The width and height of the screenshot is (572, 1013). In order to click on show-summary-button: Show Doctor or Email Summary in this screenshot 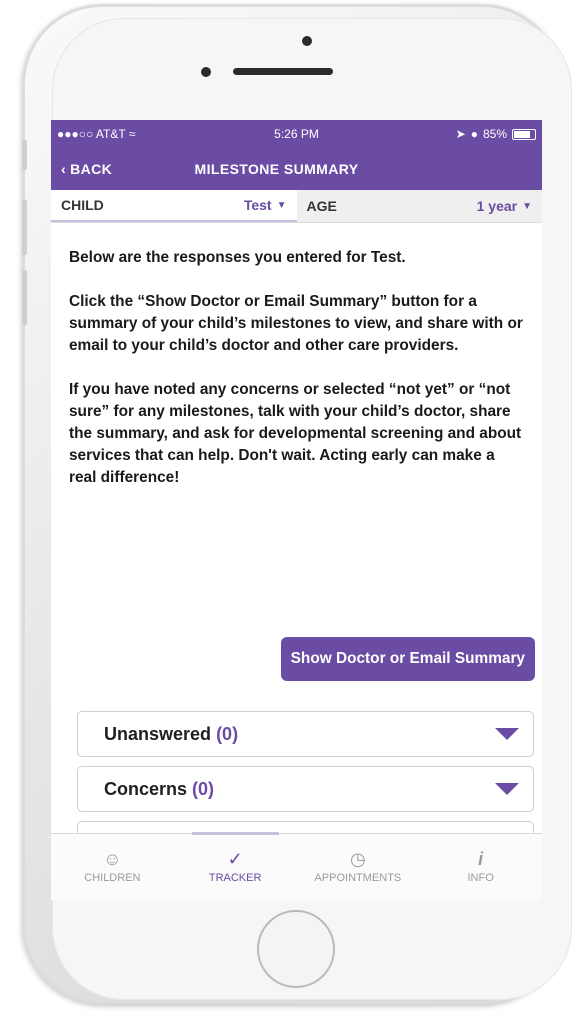, I will do `click(407, 659)`.